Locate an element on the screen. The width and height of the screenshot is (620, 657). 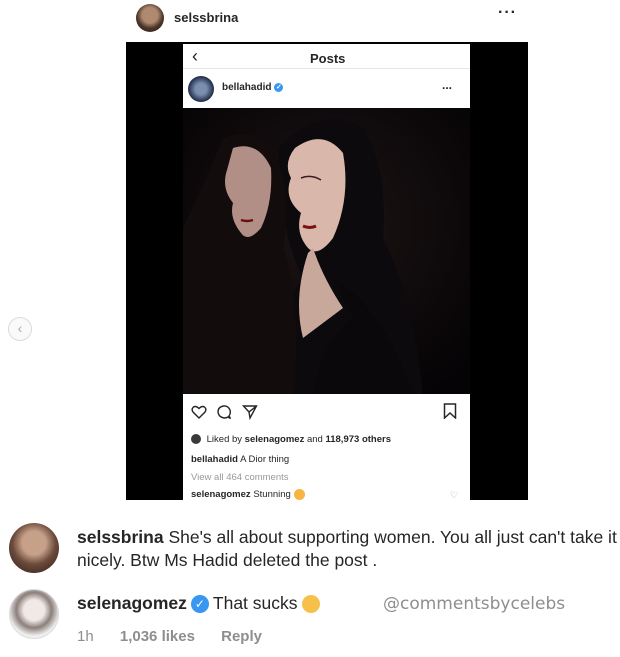
comment-item: selenagomez ✓ That sucks is located at coordinates (198, 603).